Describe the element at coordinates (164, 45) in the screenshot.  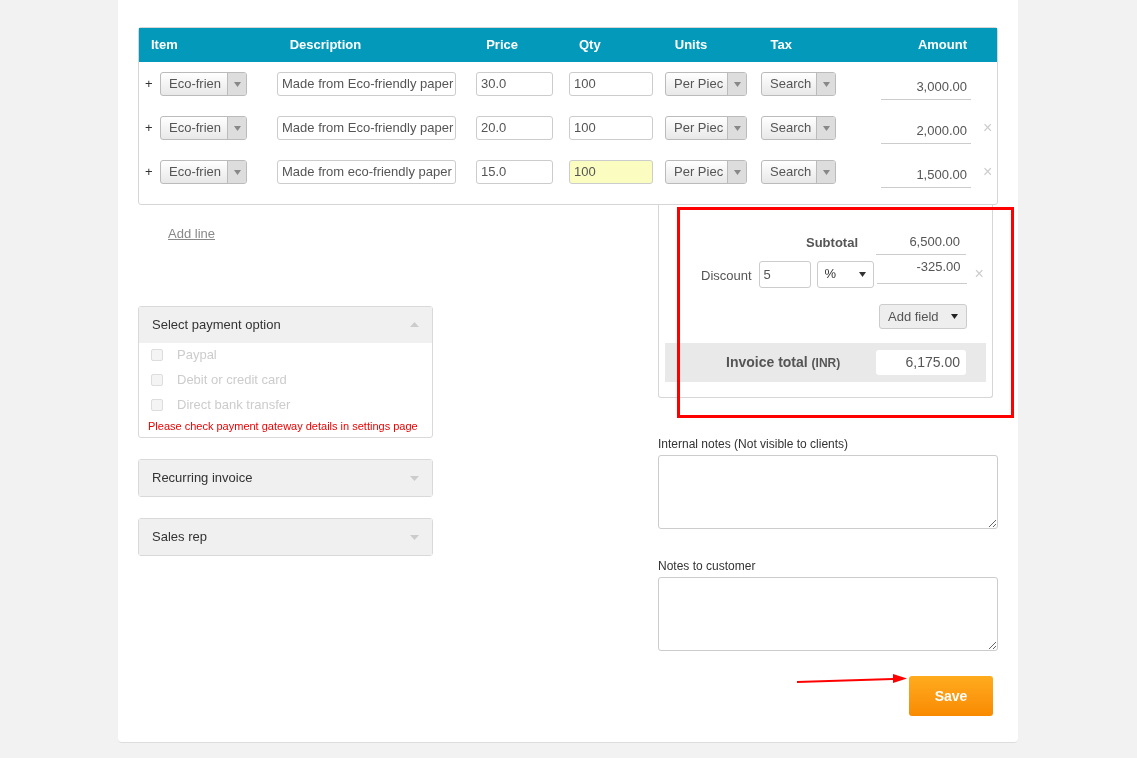
I see `column-header: Item` at that location.